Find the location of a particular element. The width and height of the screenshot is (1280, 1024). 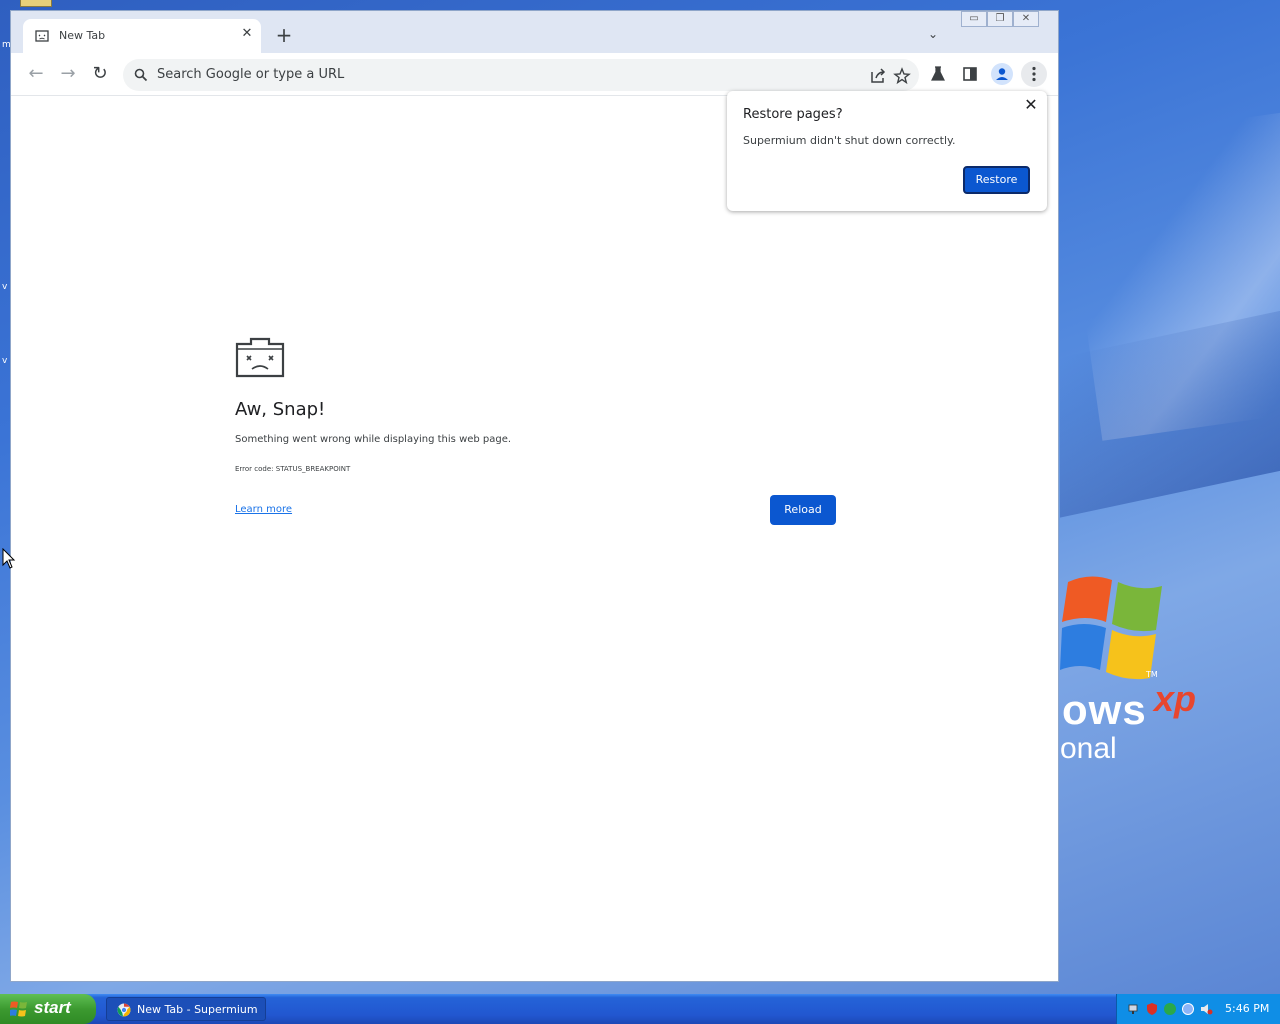

windows-flag-icon is located at coordinates (18, 1009).